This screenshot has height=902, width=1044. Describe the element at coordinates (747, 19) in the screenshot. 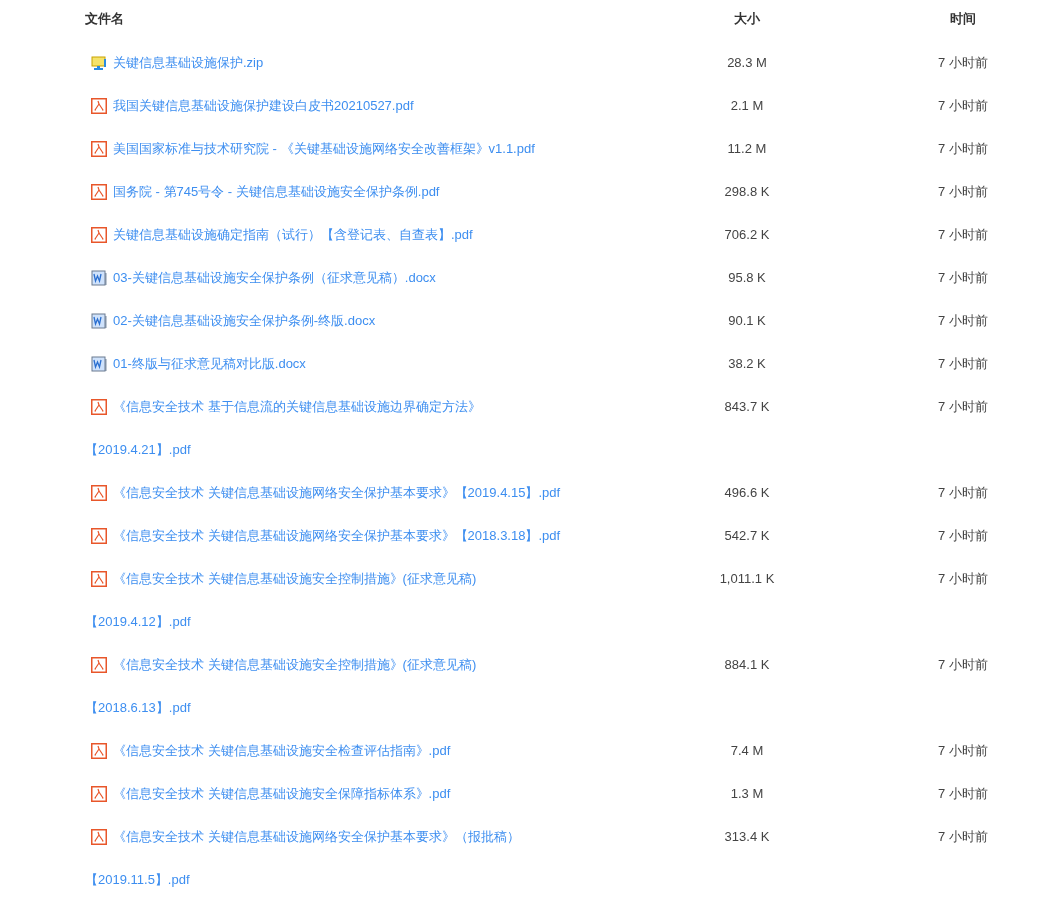

I see `column-header: 大小` at that location.